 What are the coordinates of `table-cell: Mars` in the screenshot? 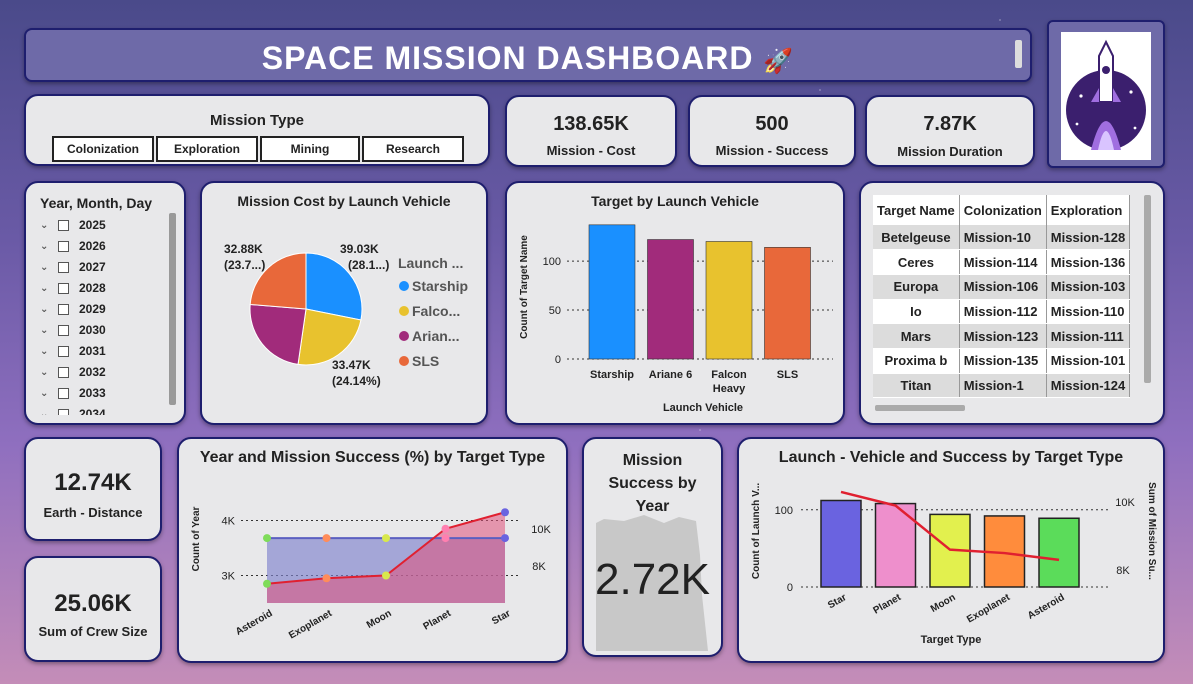 It's located at (916, 336).